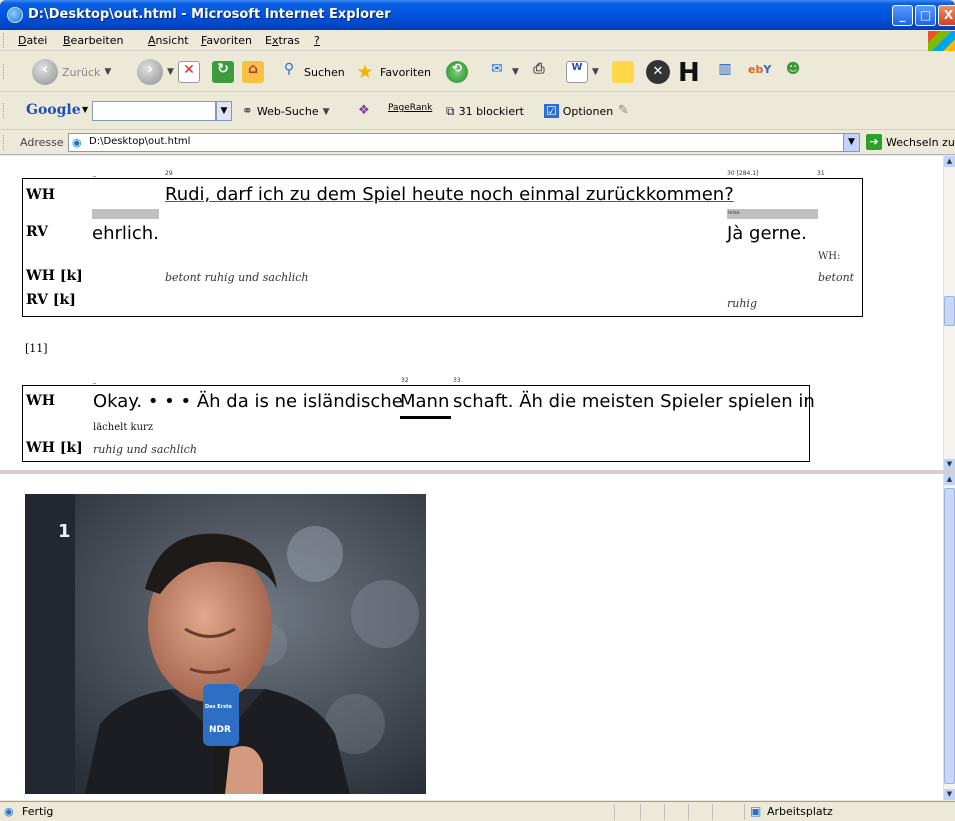 This screenshot has width=955, height=821. What do you see at coordinates (502, 72) in the screenshot?
I see `mail-button: ✉ ▼` at bounding box center [502, 72].